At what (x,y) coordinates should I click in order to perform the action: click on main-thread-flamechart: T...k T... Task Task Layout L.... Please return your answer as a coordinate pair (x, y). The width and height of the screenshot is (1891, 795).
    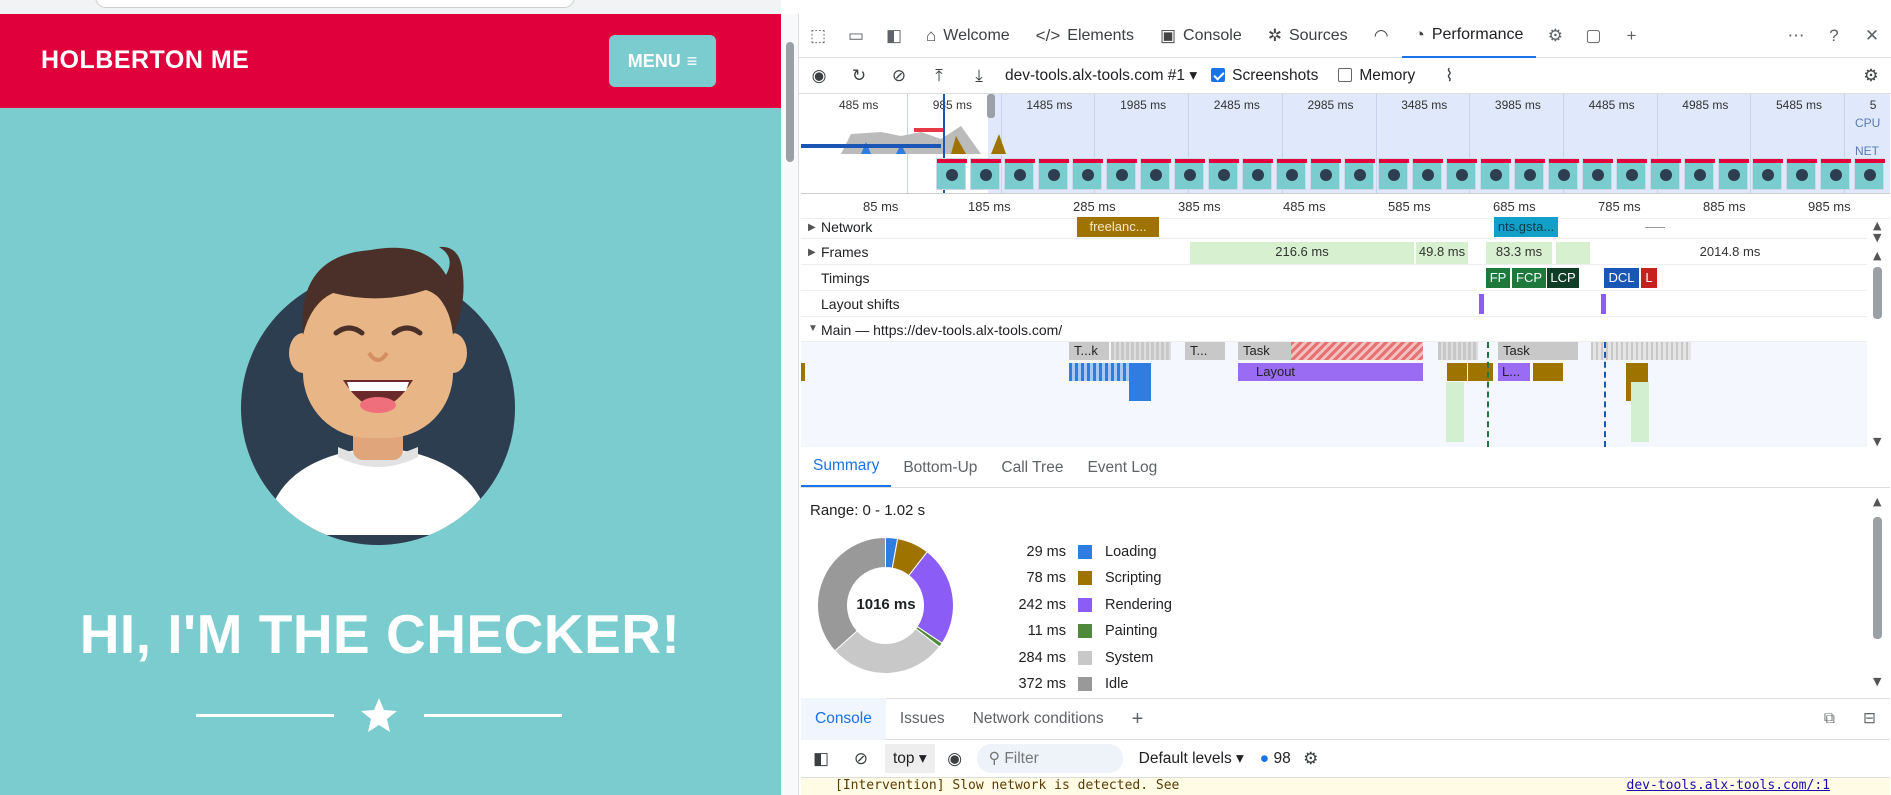
    Looking at the image, I should click on (1334, 394).